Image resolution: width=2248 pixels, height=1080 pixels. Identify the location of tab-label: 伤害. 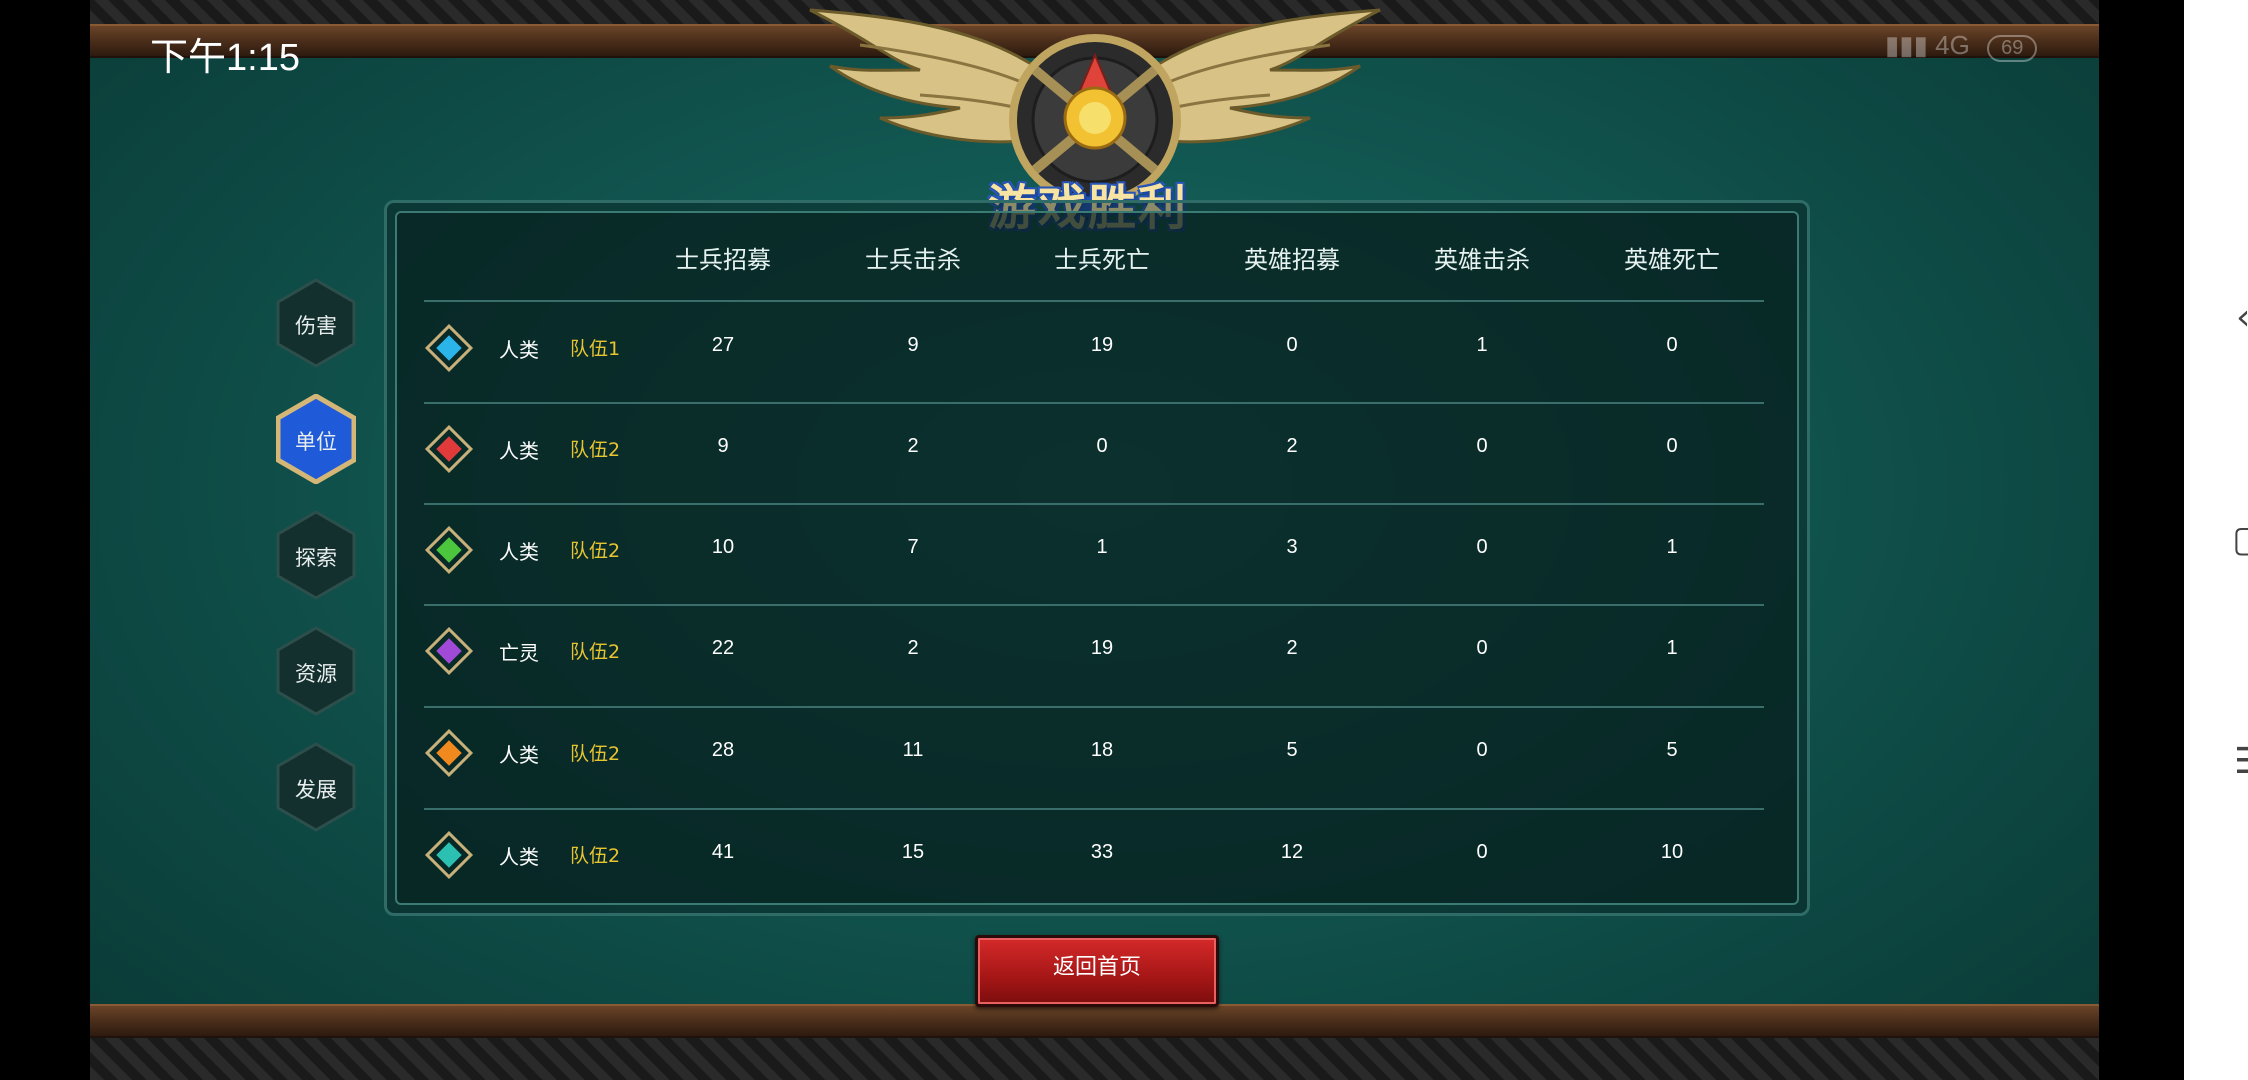
(316, 326).